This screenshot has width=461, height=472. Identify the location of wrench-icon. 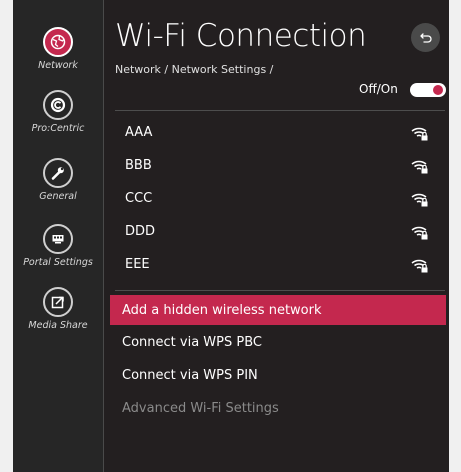
(58, 173).